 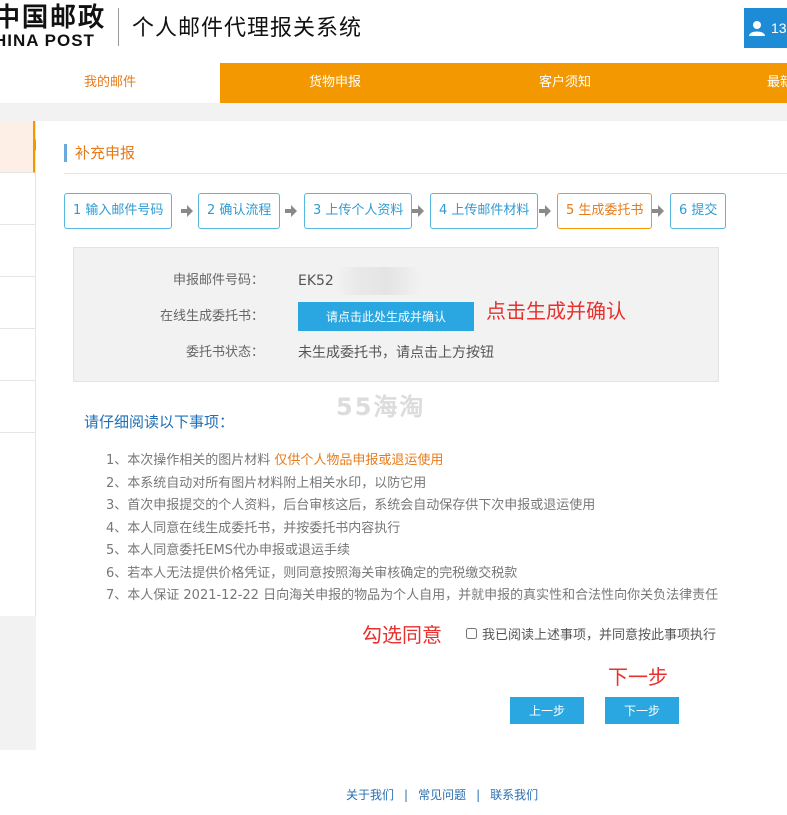 I want to click on nav-my-mail: 我的邮件, so click(x=110, y=83).